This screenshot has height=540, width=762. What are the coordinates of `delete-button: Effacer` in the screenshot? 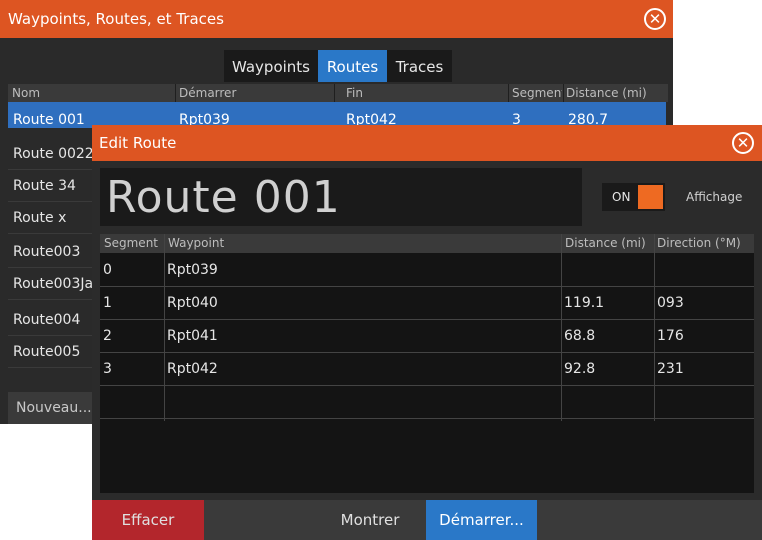 It's located at (148, 520).